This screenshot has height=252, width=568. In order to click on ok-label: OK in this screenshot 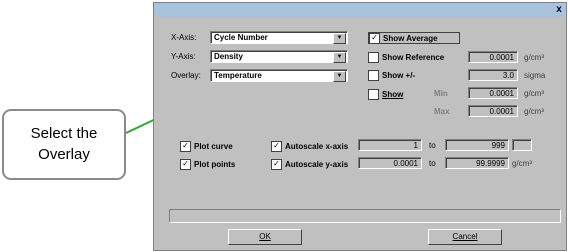, I will do `click(265, 236)`.